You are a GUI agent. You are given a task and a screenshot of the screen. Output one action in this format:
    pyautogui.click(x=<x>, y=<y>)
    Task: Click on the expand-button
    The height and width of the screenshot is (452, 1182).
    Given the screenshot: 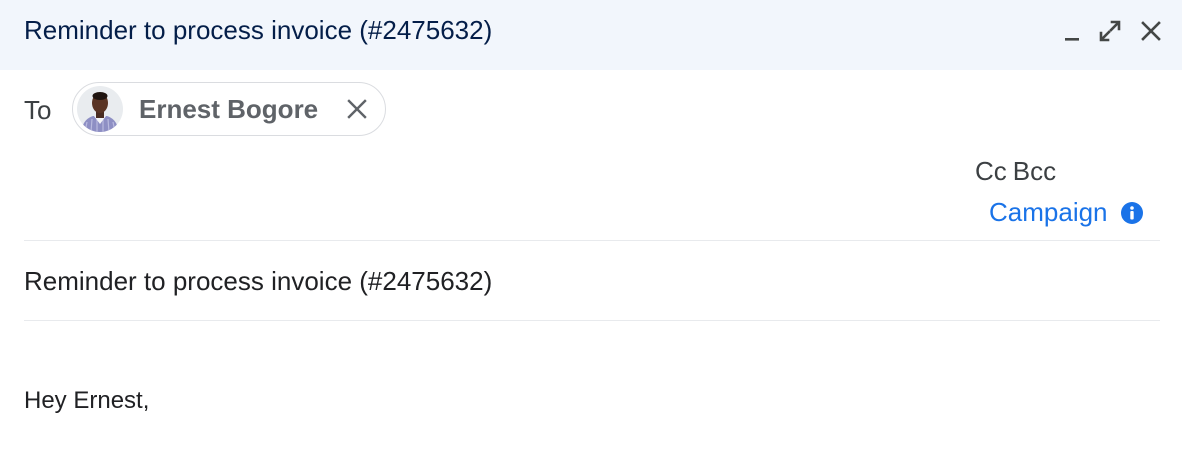 What is the action you would take?
    pyautogui.click(x=1110, y=31)
    